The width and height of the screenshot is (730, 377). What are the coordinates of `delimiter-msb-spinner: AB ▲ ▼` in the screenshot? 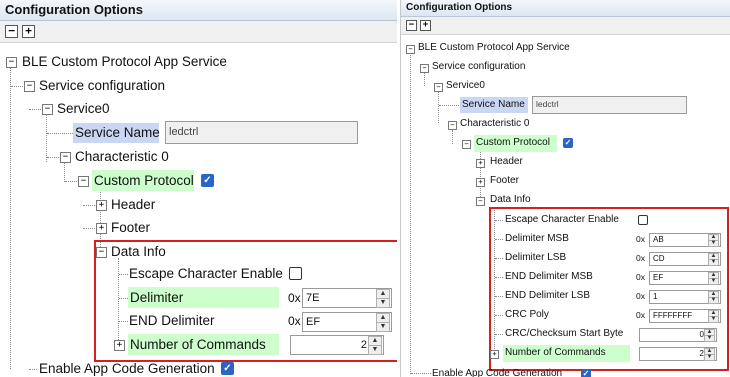 It's located at (685, 240).